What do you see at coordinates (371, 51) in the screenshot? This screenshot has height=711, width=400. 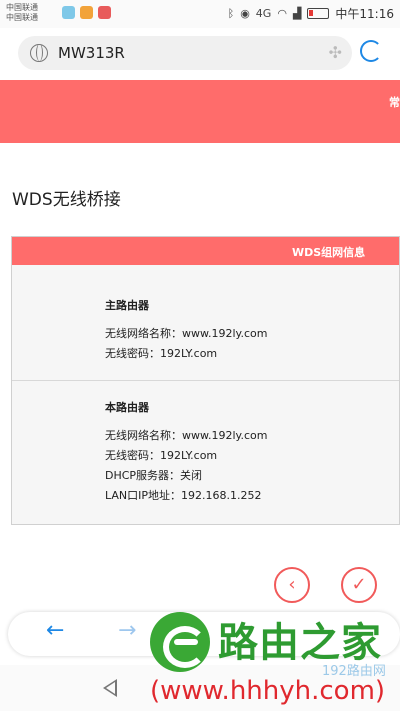 I see `reload-icon` at bounding box center [371, 51].